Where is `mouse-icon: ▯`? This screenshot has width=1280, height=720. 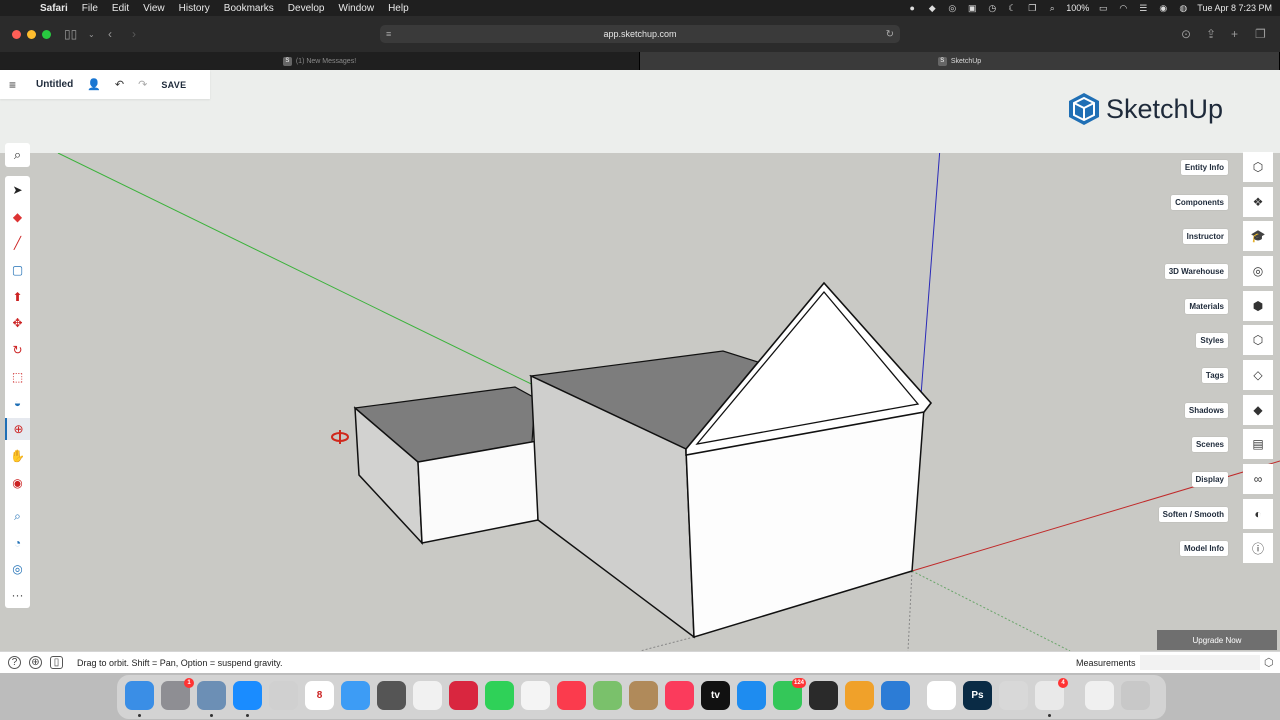
mouse-icon: ▯ is located at coordinates (56, 662).